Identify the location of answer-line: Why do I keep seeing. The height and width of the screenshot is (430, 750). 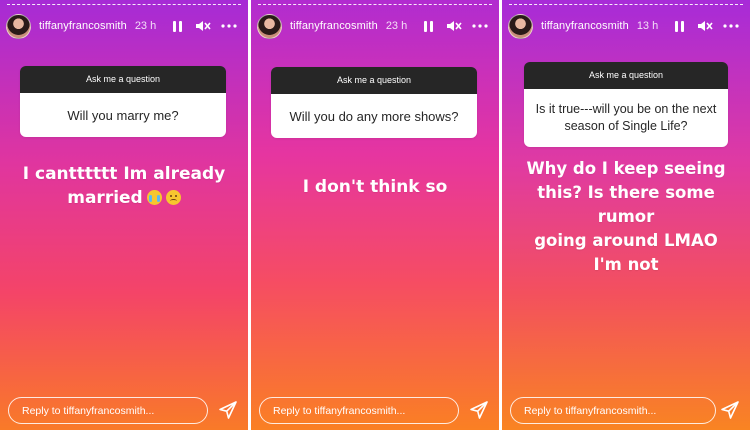
(626, 168).